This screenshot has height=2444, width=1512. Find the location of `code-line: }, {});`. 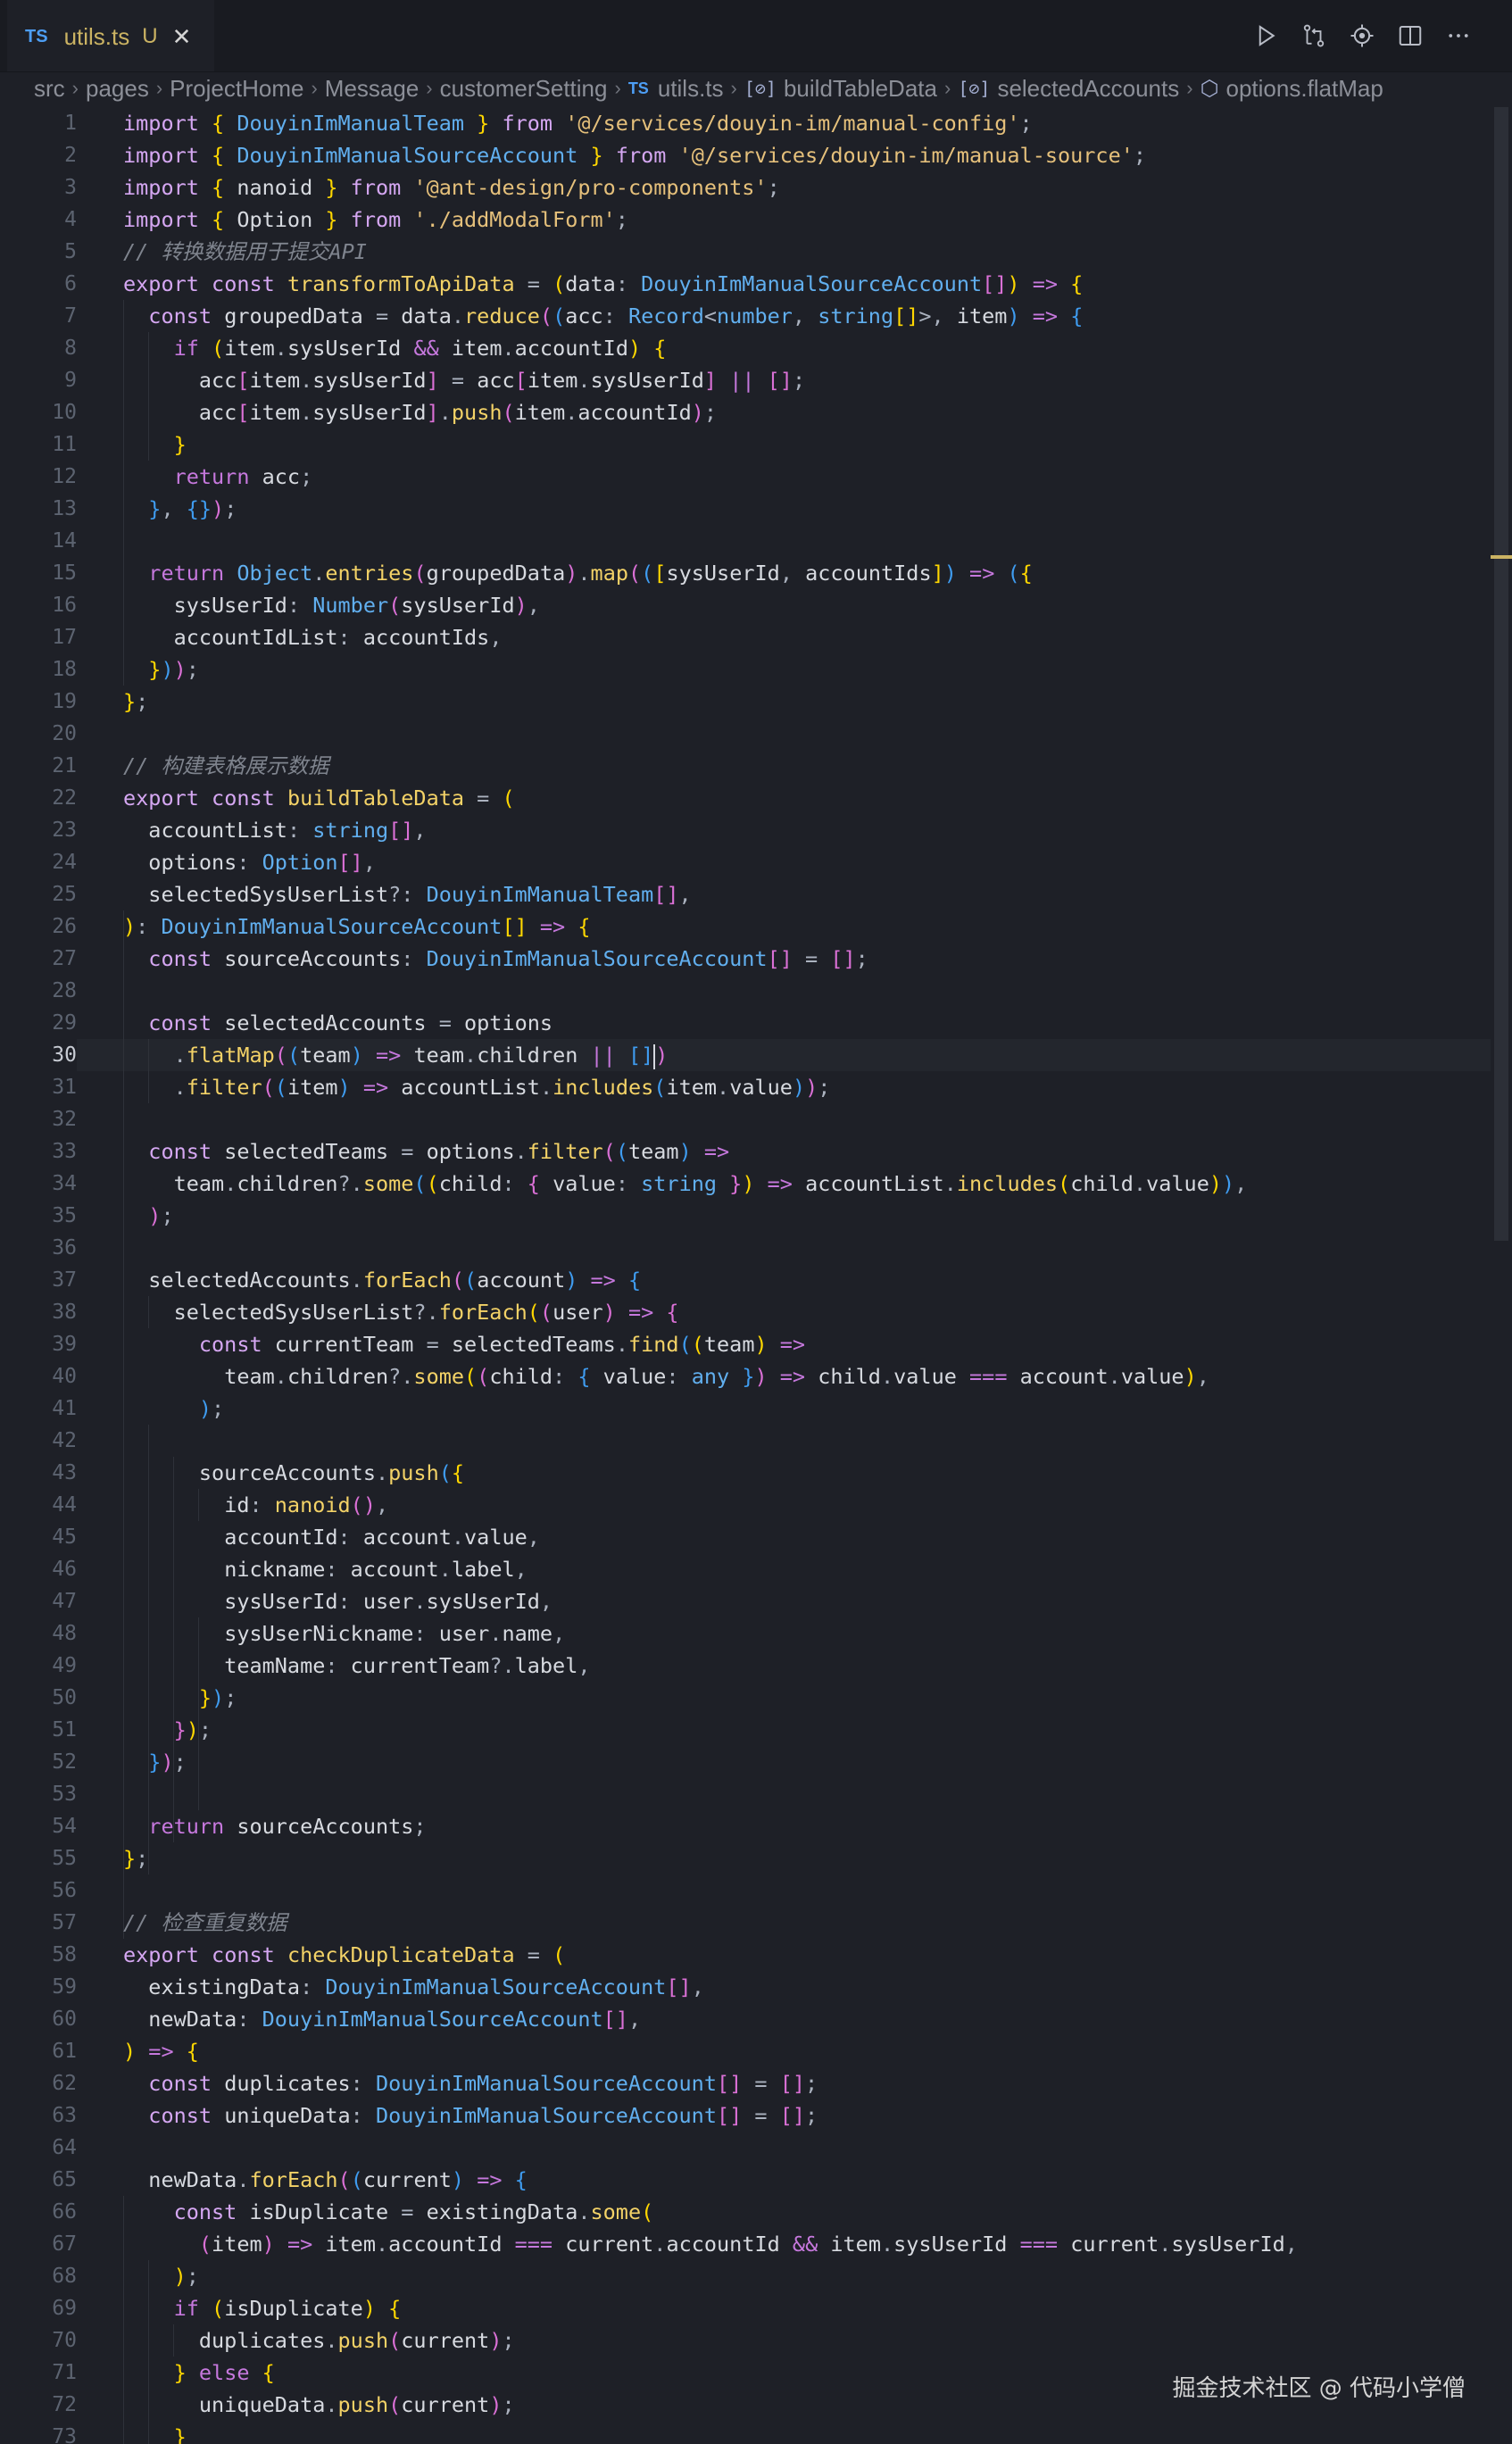

code-line: }, {}); is located at coordinates (802, 509).